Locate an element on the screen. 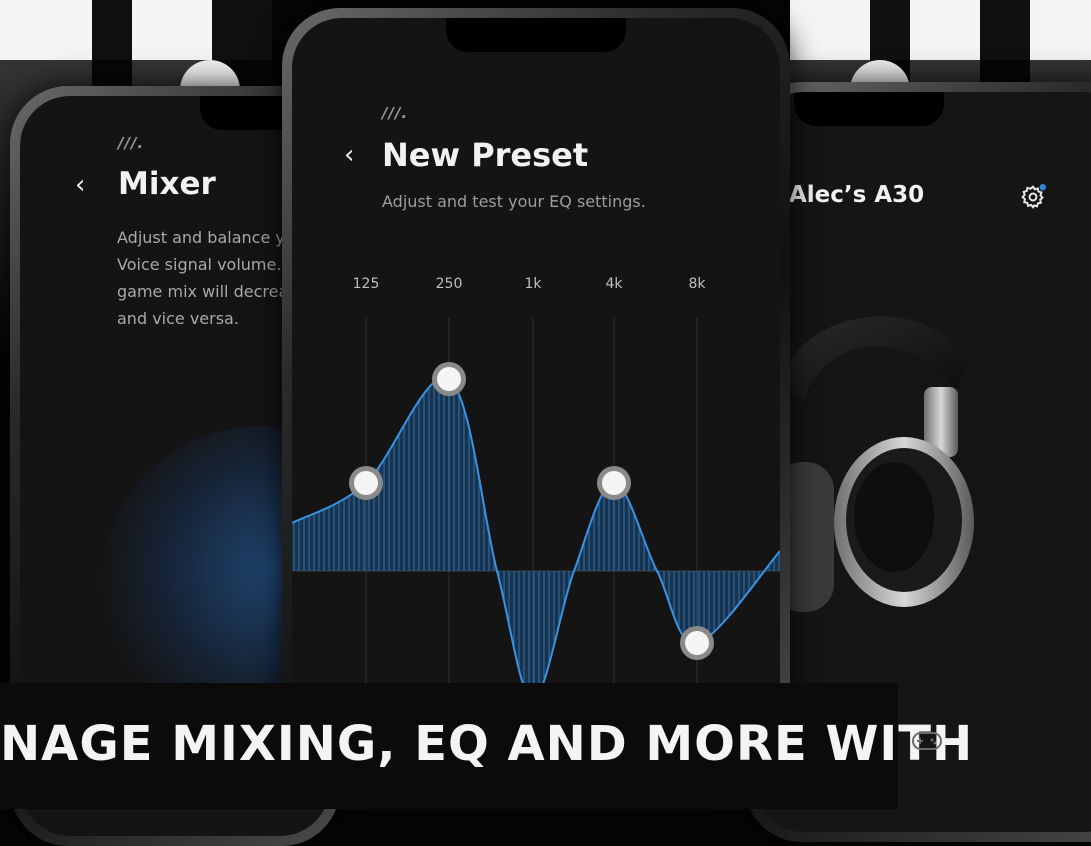 The height and width of the screenshot is (846, 1091). brand-logo: ///. is located at coordinates (131, 143).